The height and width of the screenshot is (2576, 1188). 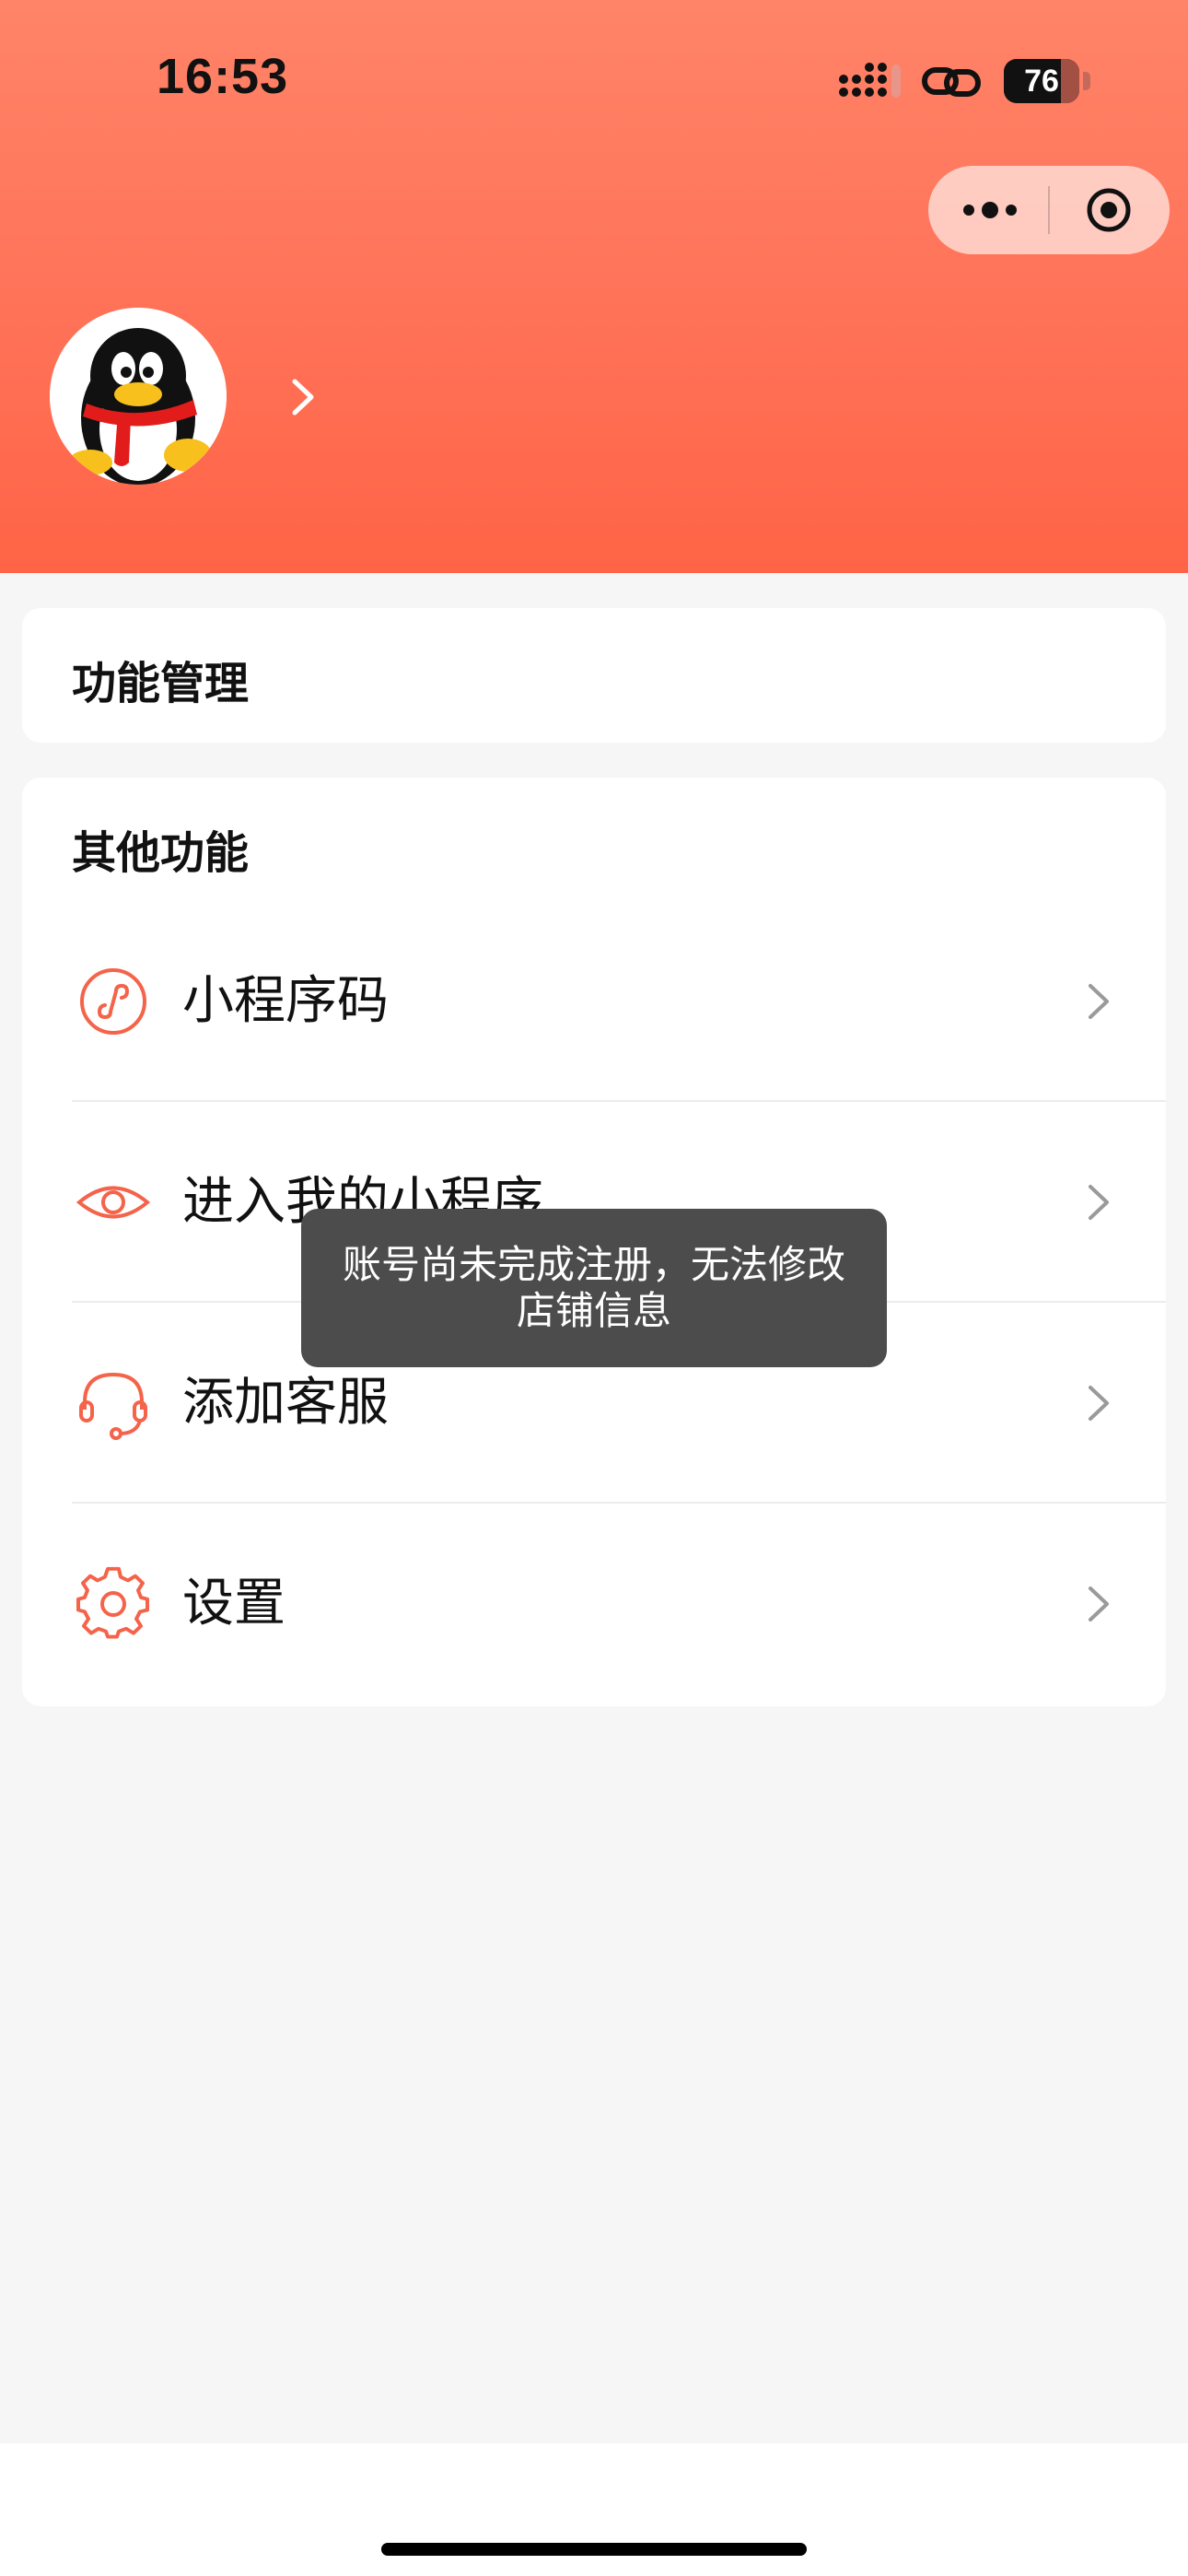 I want to click on list-item-miniprogram-code: 小程序码, so click(x=594, y=1001).